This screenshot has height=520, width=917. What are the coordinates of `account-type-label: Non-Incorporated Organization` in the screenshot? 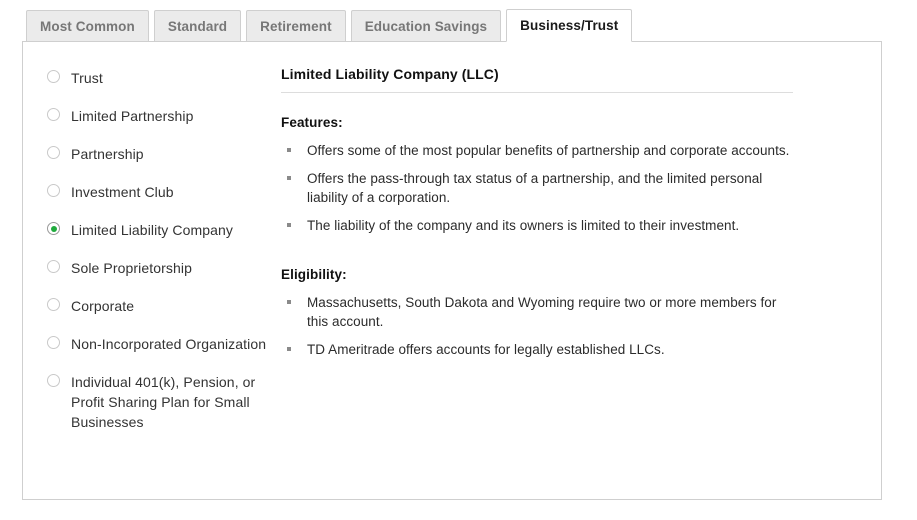 It's located at (169, 344).